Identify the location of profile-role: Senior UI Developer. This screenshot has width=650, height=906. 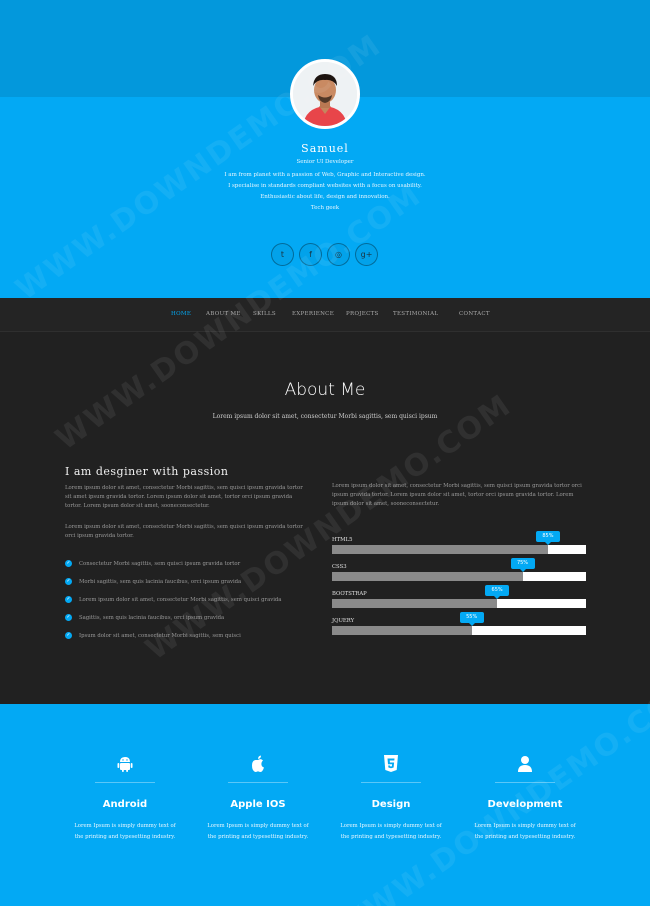
(325, 162).